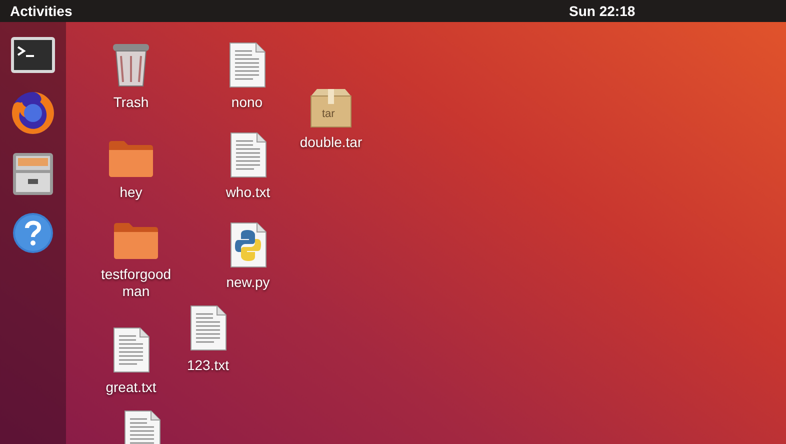 This screenshot has height=444, width=786. I want to click on file-cabinet-icon, so click(33, 174).